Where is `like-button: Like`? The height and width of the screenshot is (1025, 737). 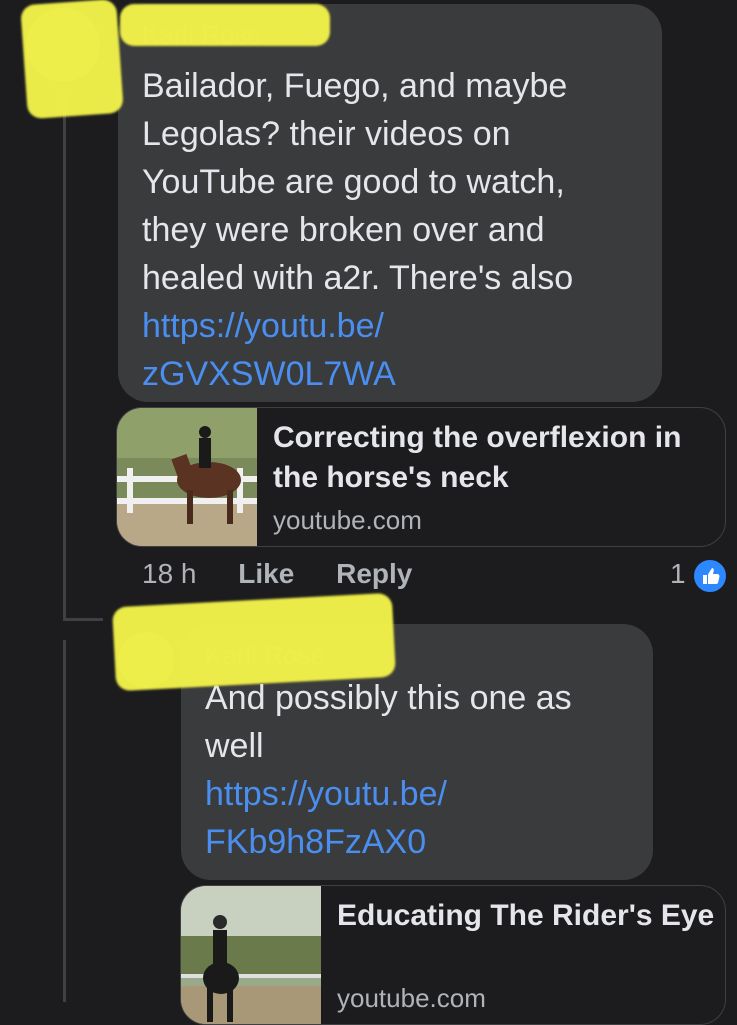
like-button: Like is located at coordinates (266, 573).